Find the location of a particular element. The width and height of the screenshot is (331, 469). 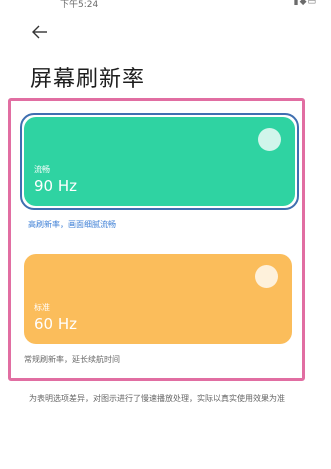

option-rate: 60 Hz is located at coordinates (56, 324).